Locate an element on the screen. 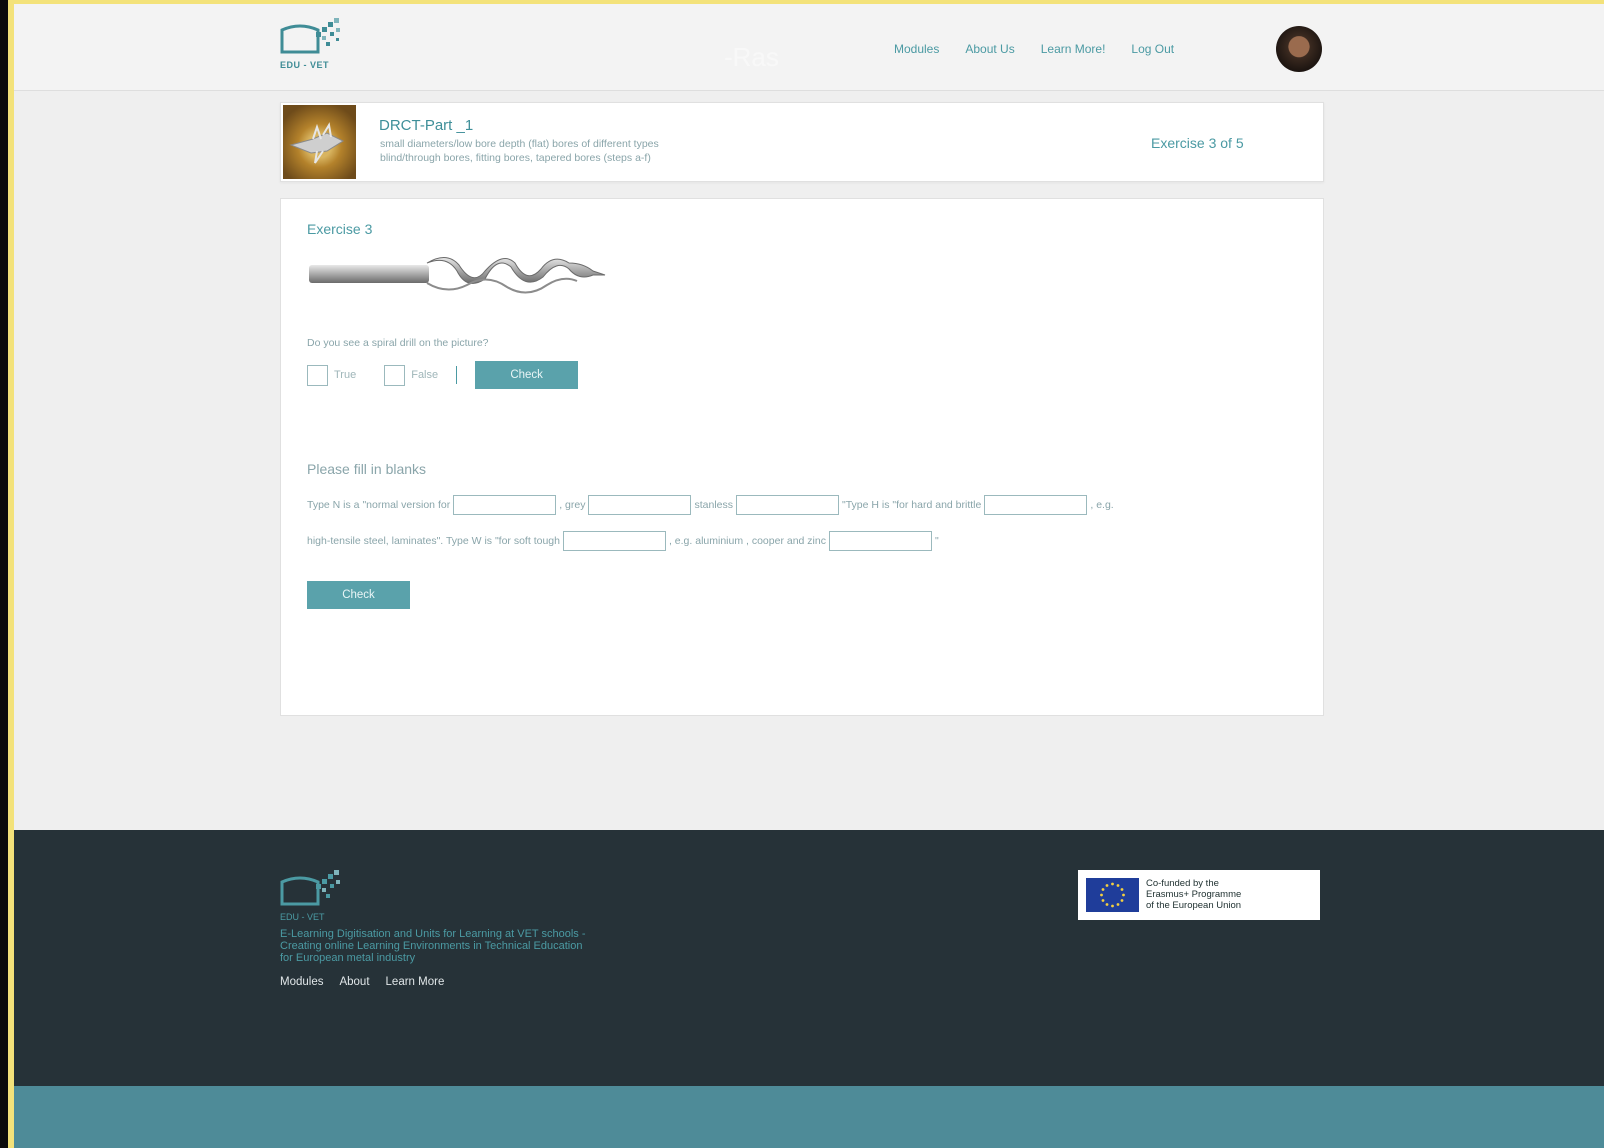 This screenshot has width=1604, height=1148. nav-about-us: About Us is located at coordinates (989, 49).